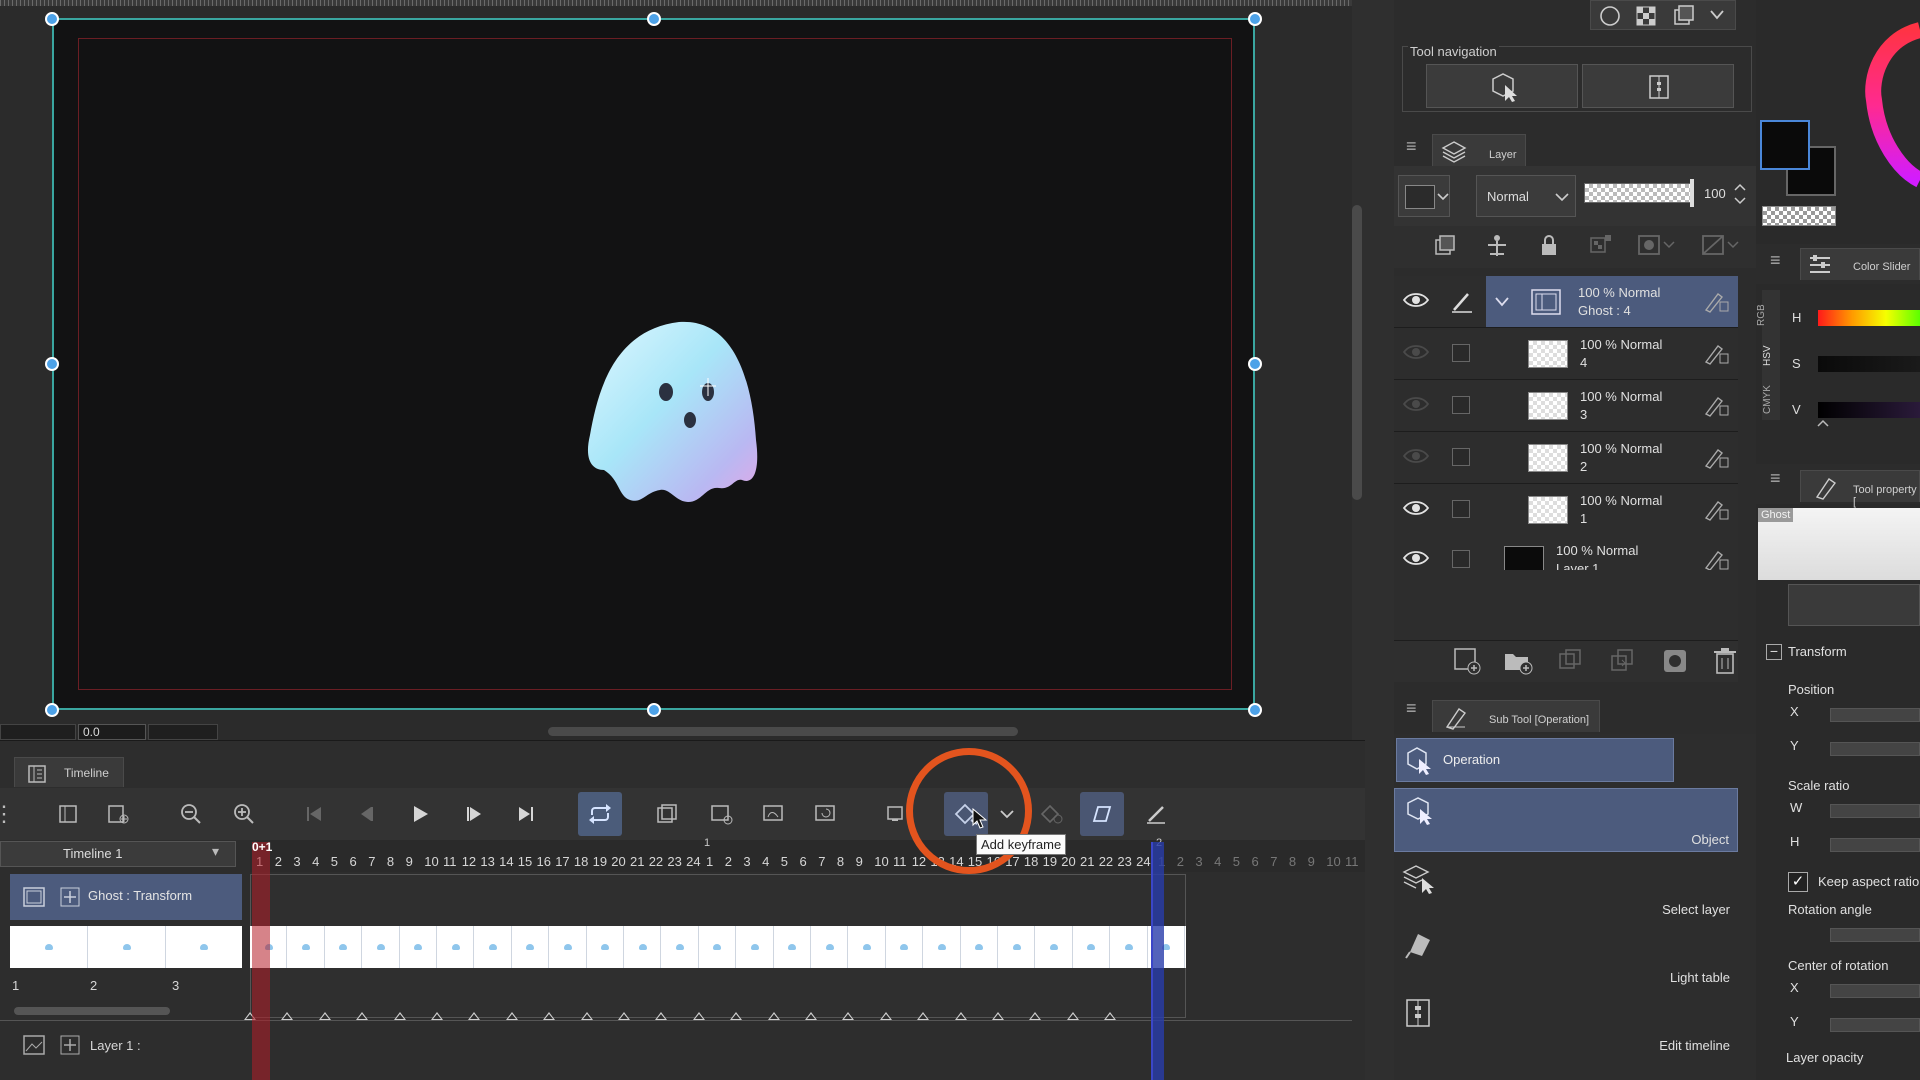  Describe the element at coordinates (1445, 245) in the screenshot. I see `clip-to-layer-below-icon` at that location.